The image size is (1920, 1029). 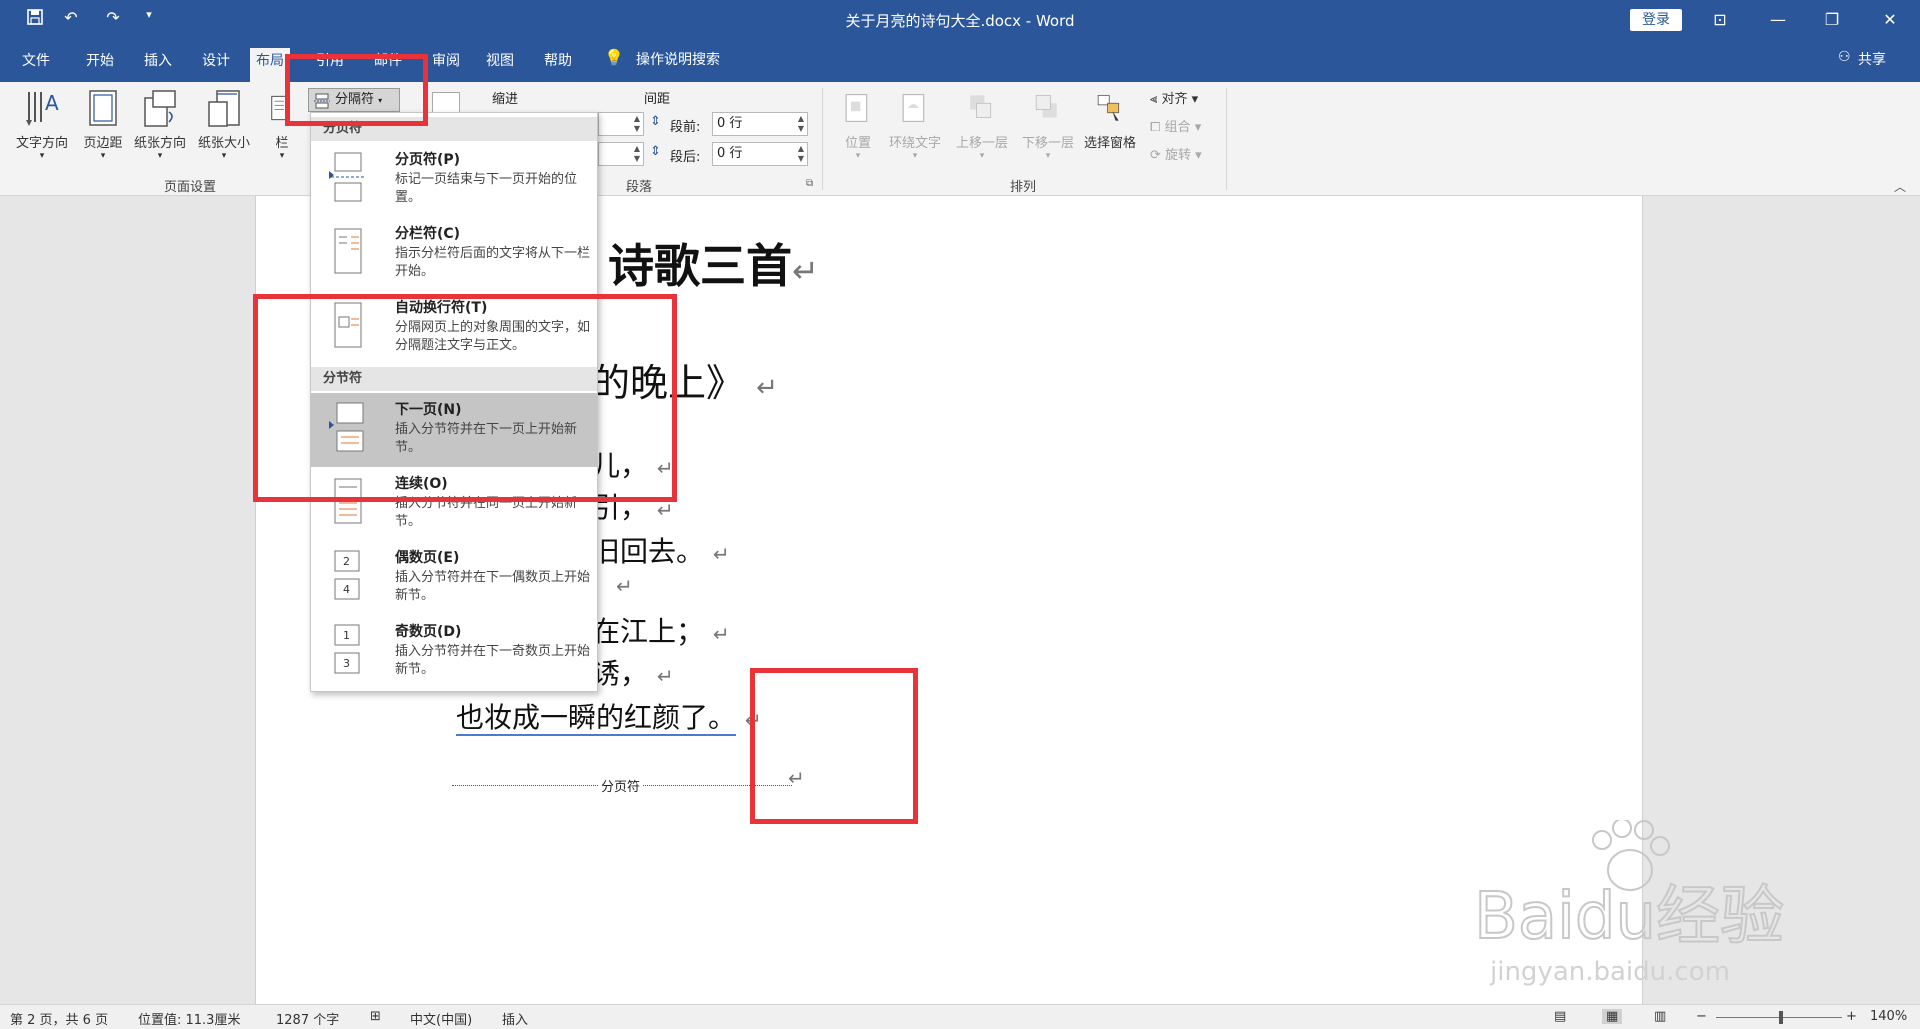 I want to click on bring-forward-label: 上移一层, so click(x=981, y=143).